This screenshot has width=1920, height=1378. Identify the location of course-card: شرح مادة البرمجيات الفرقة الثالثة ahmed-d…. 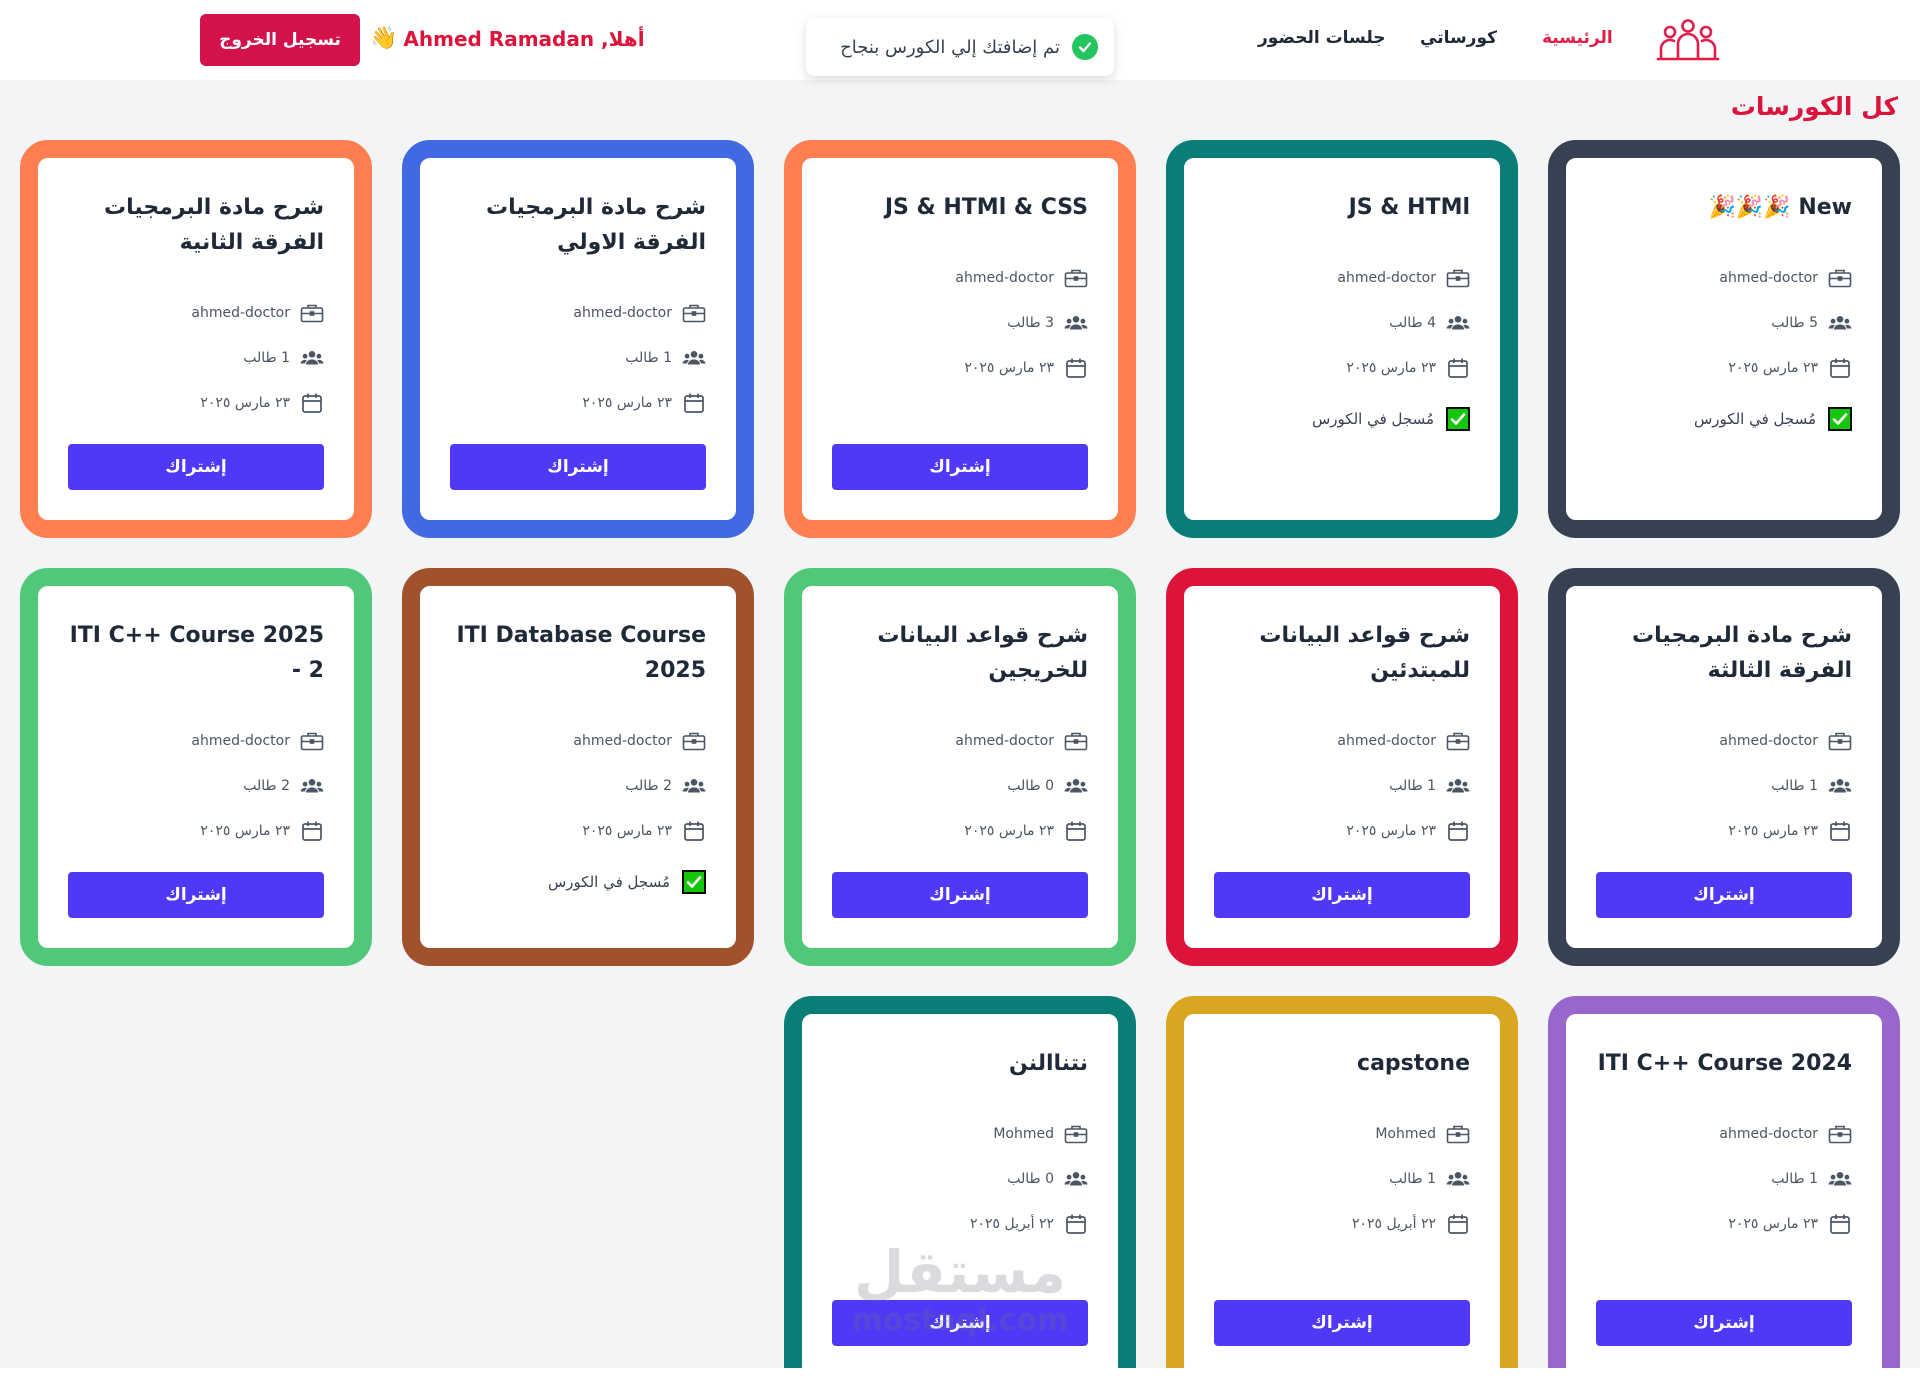
(1724, 767).